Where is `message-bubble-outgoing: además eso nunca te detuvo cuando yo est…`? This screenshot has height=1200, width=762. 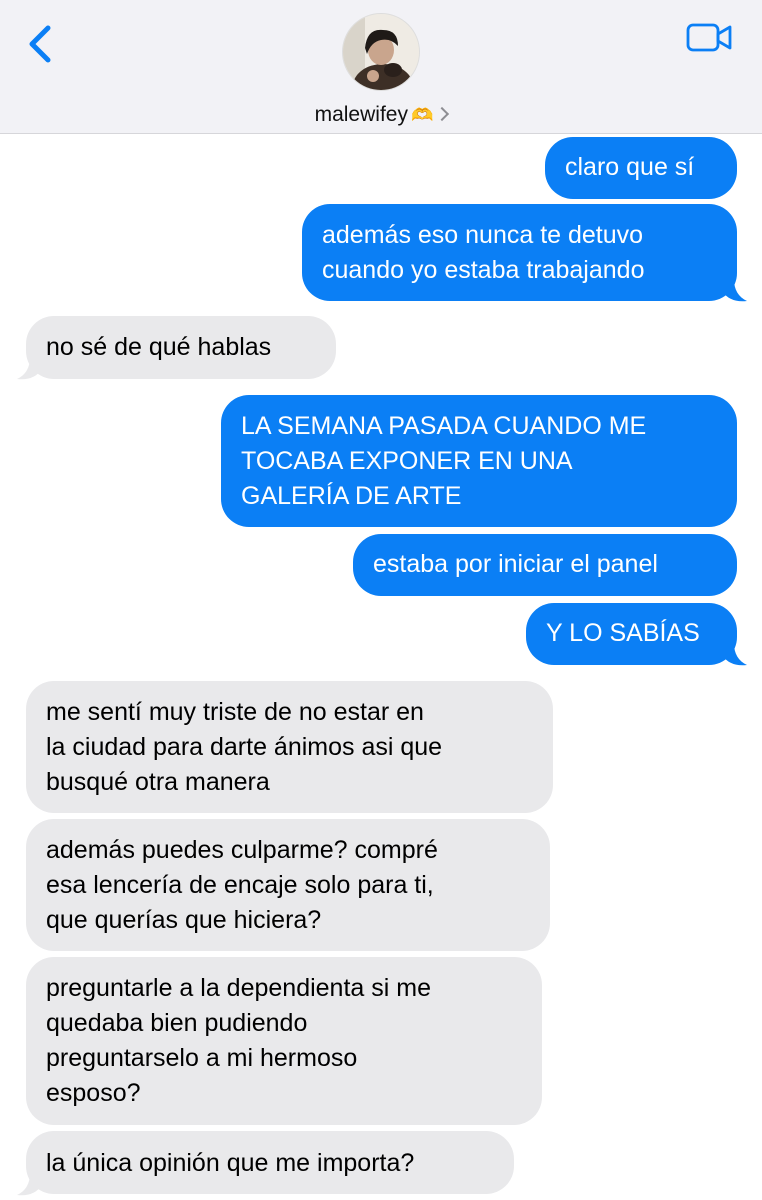
message-bubble-outgoing: además eso nunca te detuvo cuando yo est… is located at coordinates (519, 252).